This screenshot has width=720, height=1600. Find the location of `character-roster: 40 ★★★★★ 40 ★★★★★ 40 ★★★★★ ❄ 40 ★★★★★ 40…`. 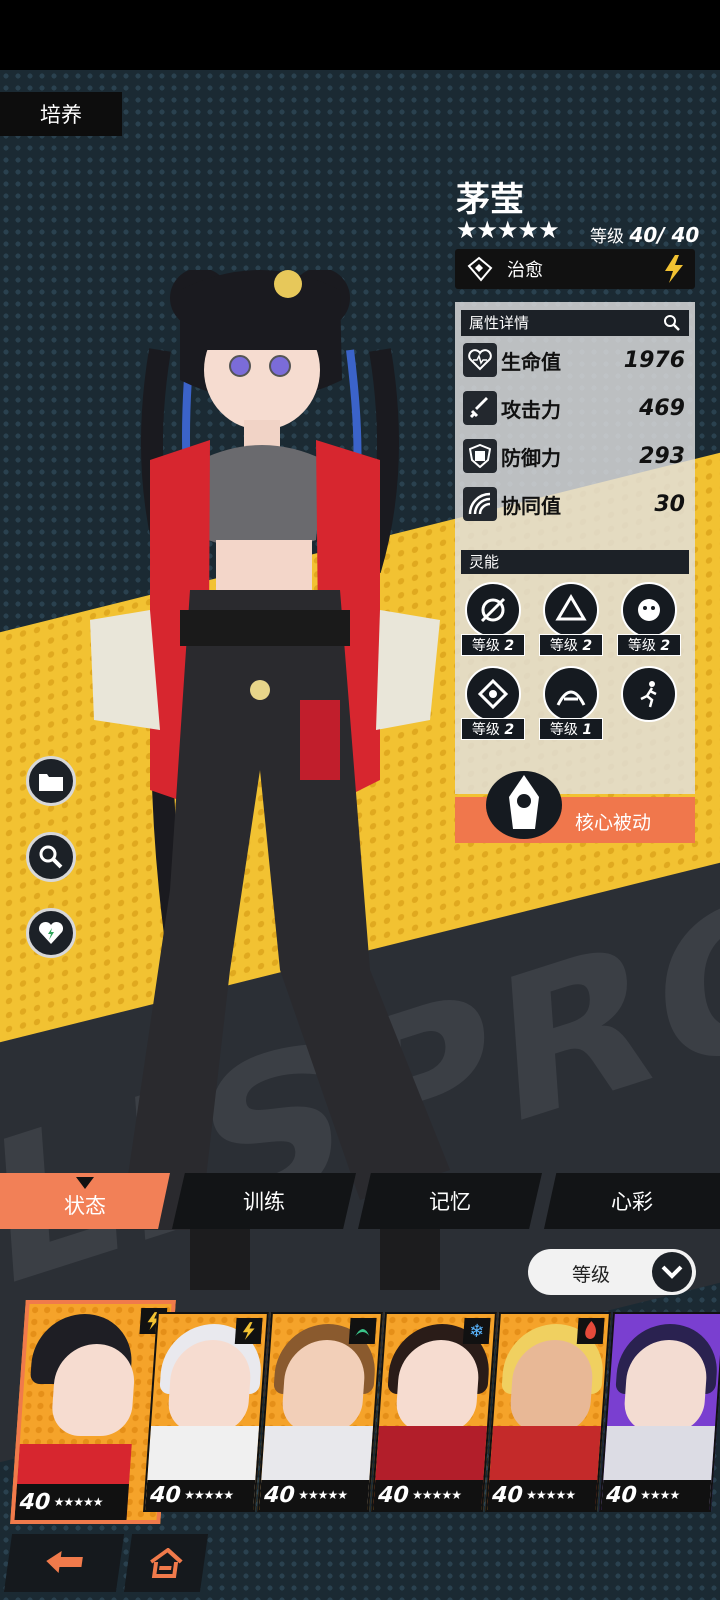

character-roster: 40 ★★★★★ 40 ★★★★★ 40 ★★★★★ ❄ 40 ★★★★★ 40… is located at coordinates (360, 1412).